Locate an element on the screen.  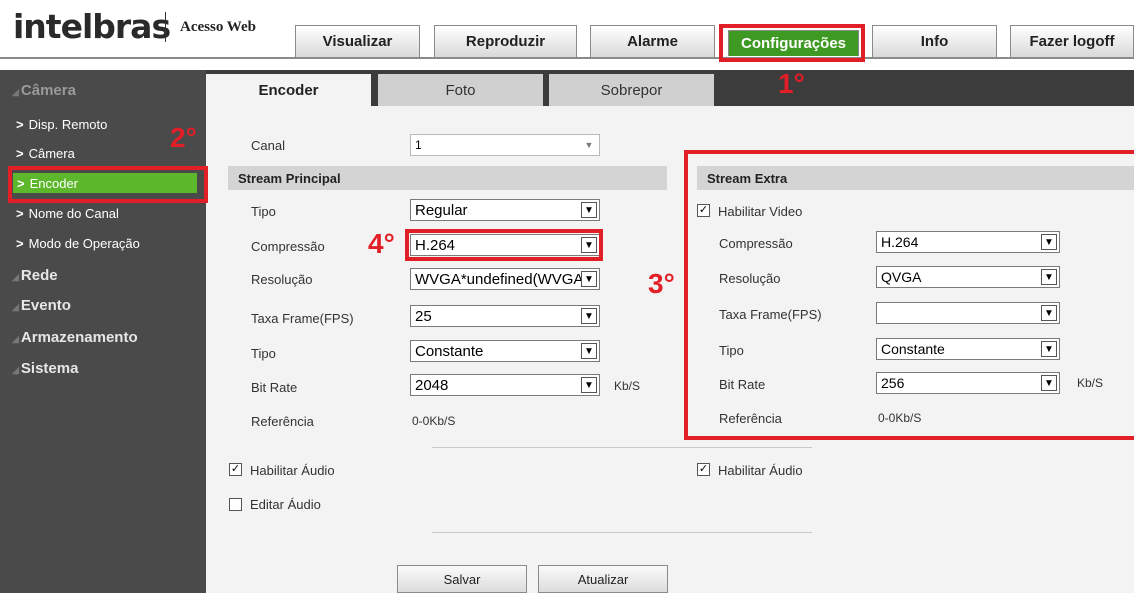
nav-tab-reproduzir: Reproduzir is located at coordinates (505, 41).